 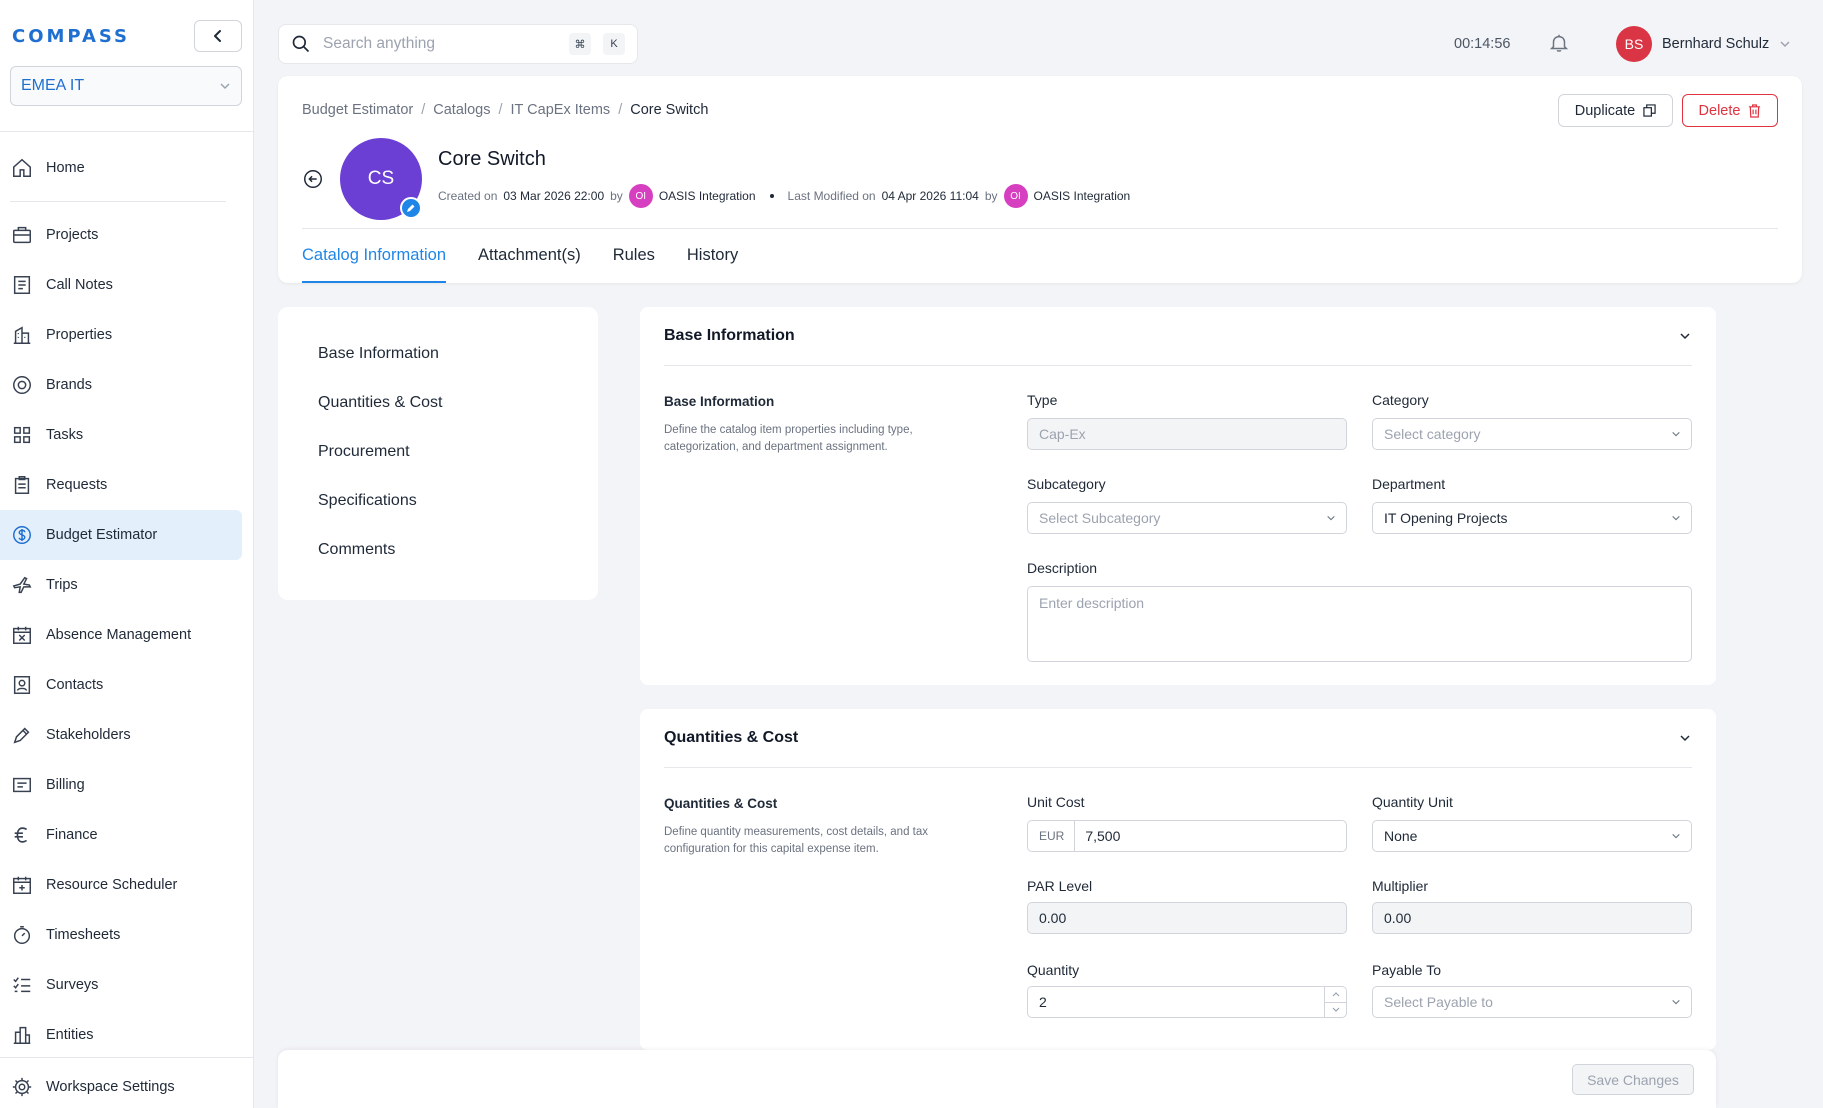 I want to click on arrow-left-circle-icon, so click(x=313, y=179).